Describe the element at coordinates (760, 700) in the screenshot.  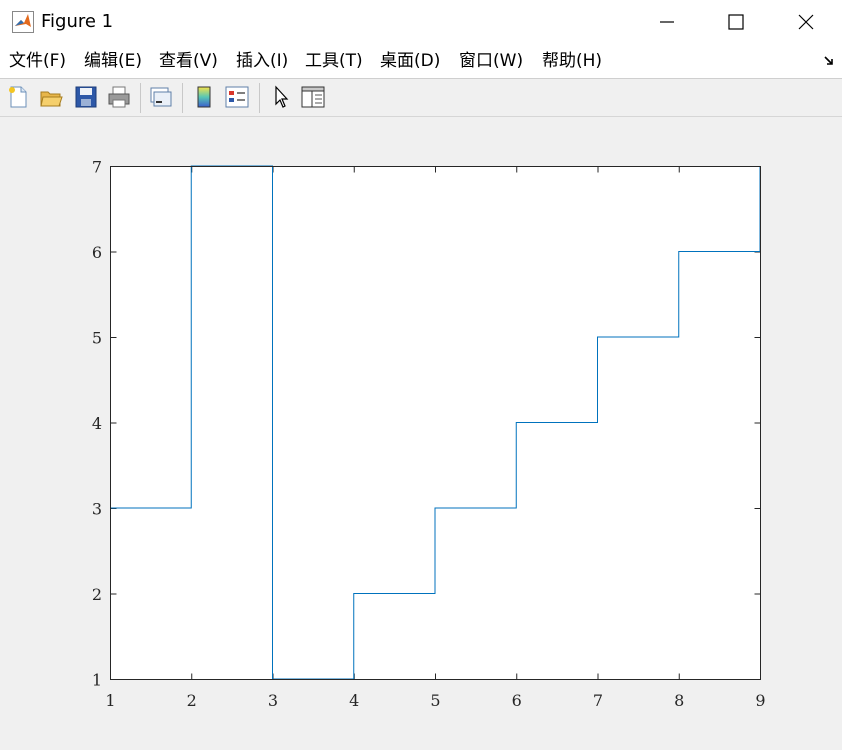
I see `x-tick-label: 9` at that location.